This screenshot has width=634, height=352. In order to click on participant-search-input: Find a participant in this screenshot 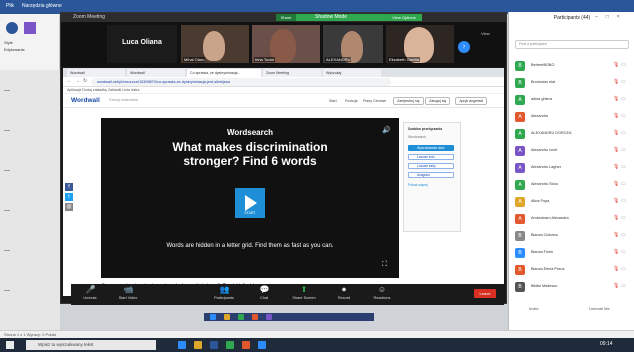, I will do `click(572, 44)`.